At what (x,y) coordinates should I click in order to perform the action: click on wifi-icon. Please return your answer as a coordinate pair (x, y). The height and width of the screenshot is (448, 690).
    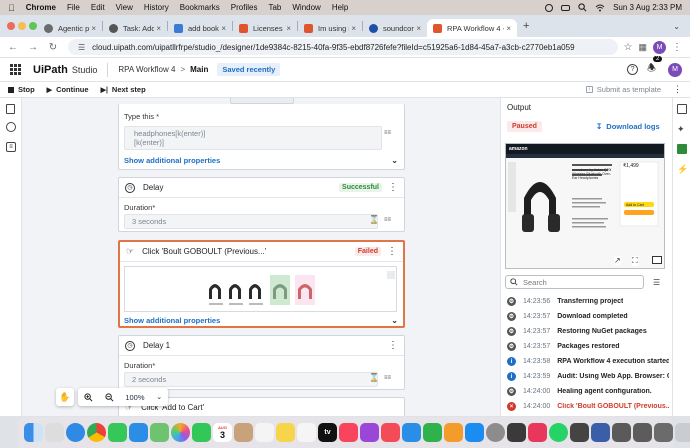
    Looking at the image, I should click on (600, 8).